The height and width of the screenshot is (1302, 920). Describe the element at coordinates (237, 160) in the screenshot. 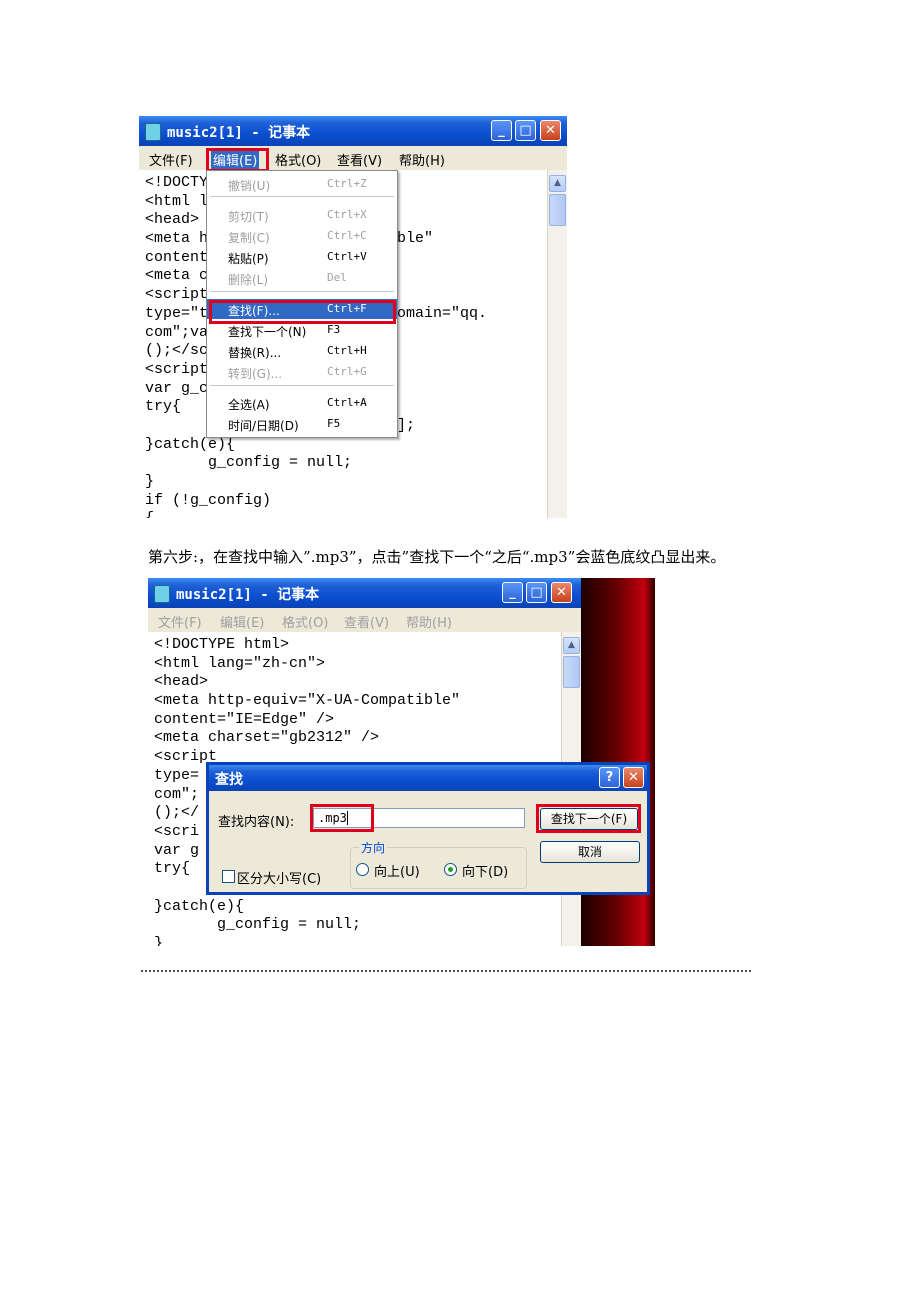

I see `edit-menu-highlight` at that location.